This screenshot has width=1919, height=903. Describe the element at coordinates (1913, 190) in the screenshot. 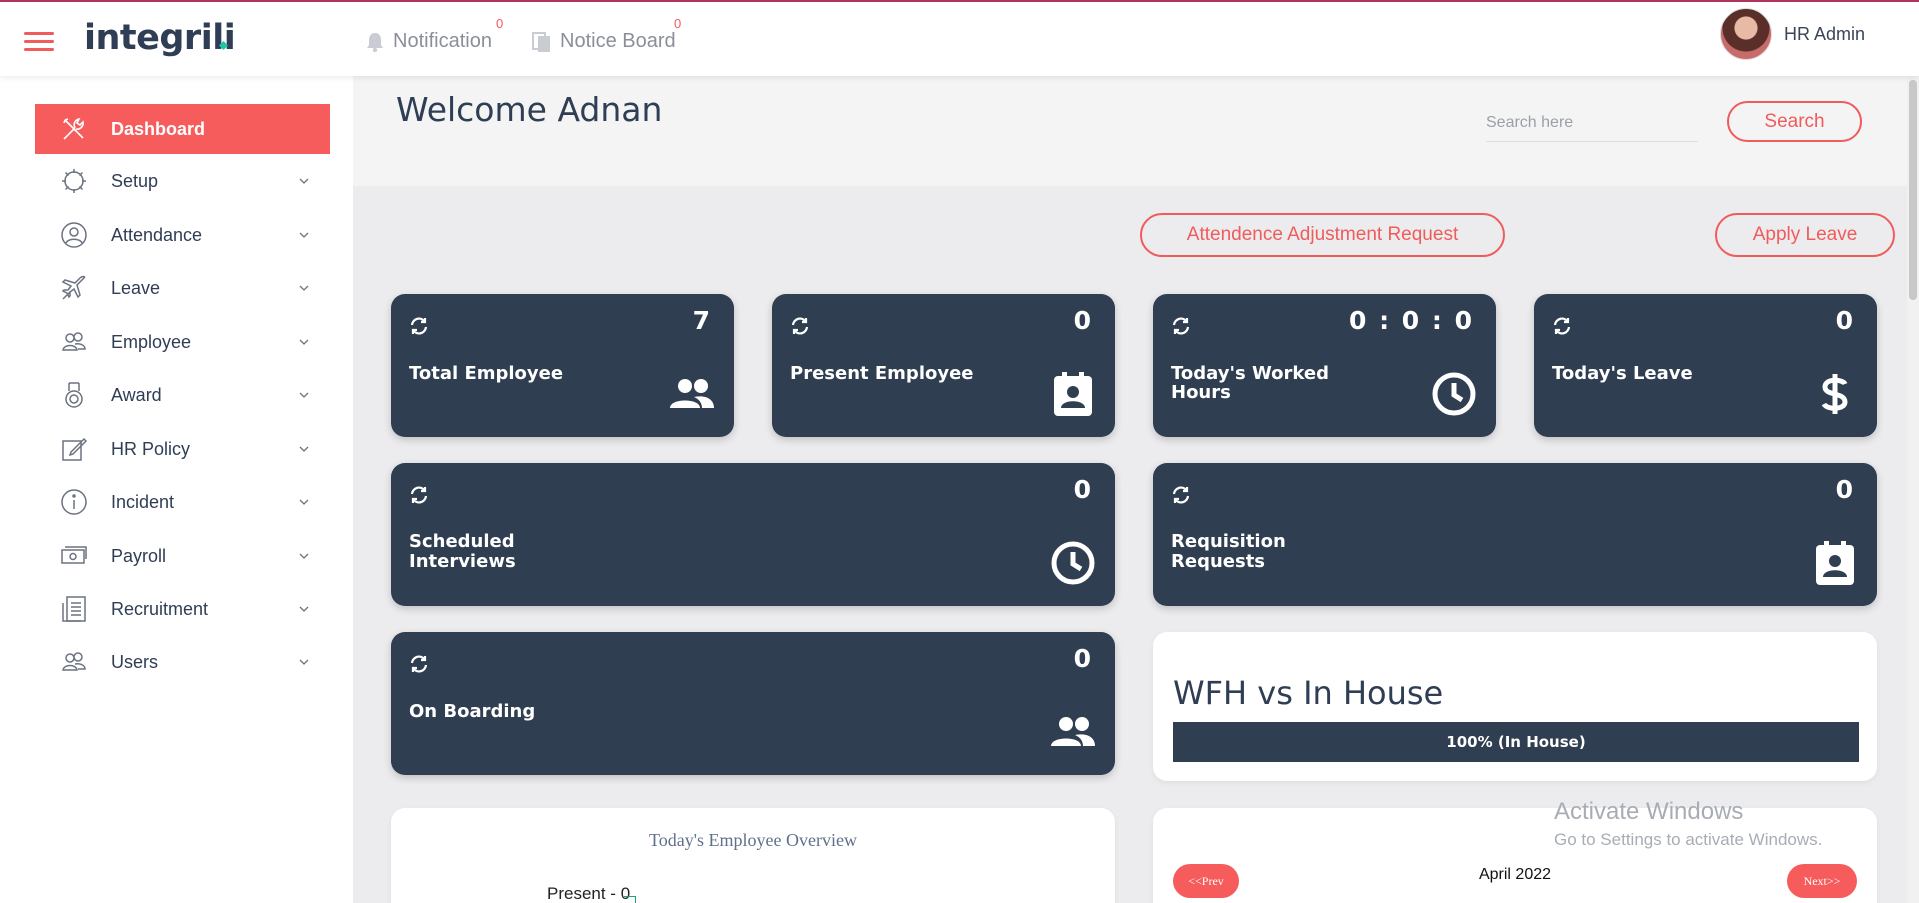

I see `scrollbar-thumb` at that location.